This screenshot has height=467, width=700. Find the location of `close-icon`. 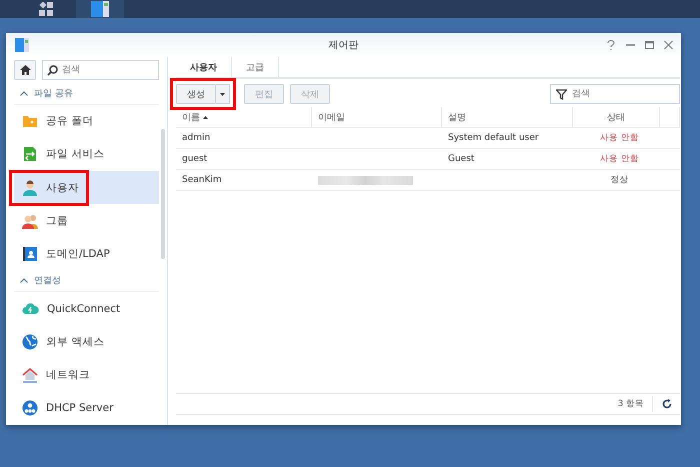

close-icon is located at coordinates (668, 45).